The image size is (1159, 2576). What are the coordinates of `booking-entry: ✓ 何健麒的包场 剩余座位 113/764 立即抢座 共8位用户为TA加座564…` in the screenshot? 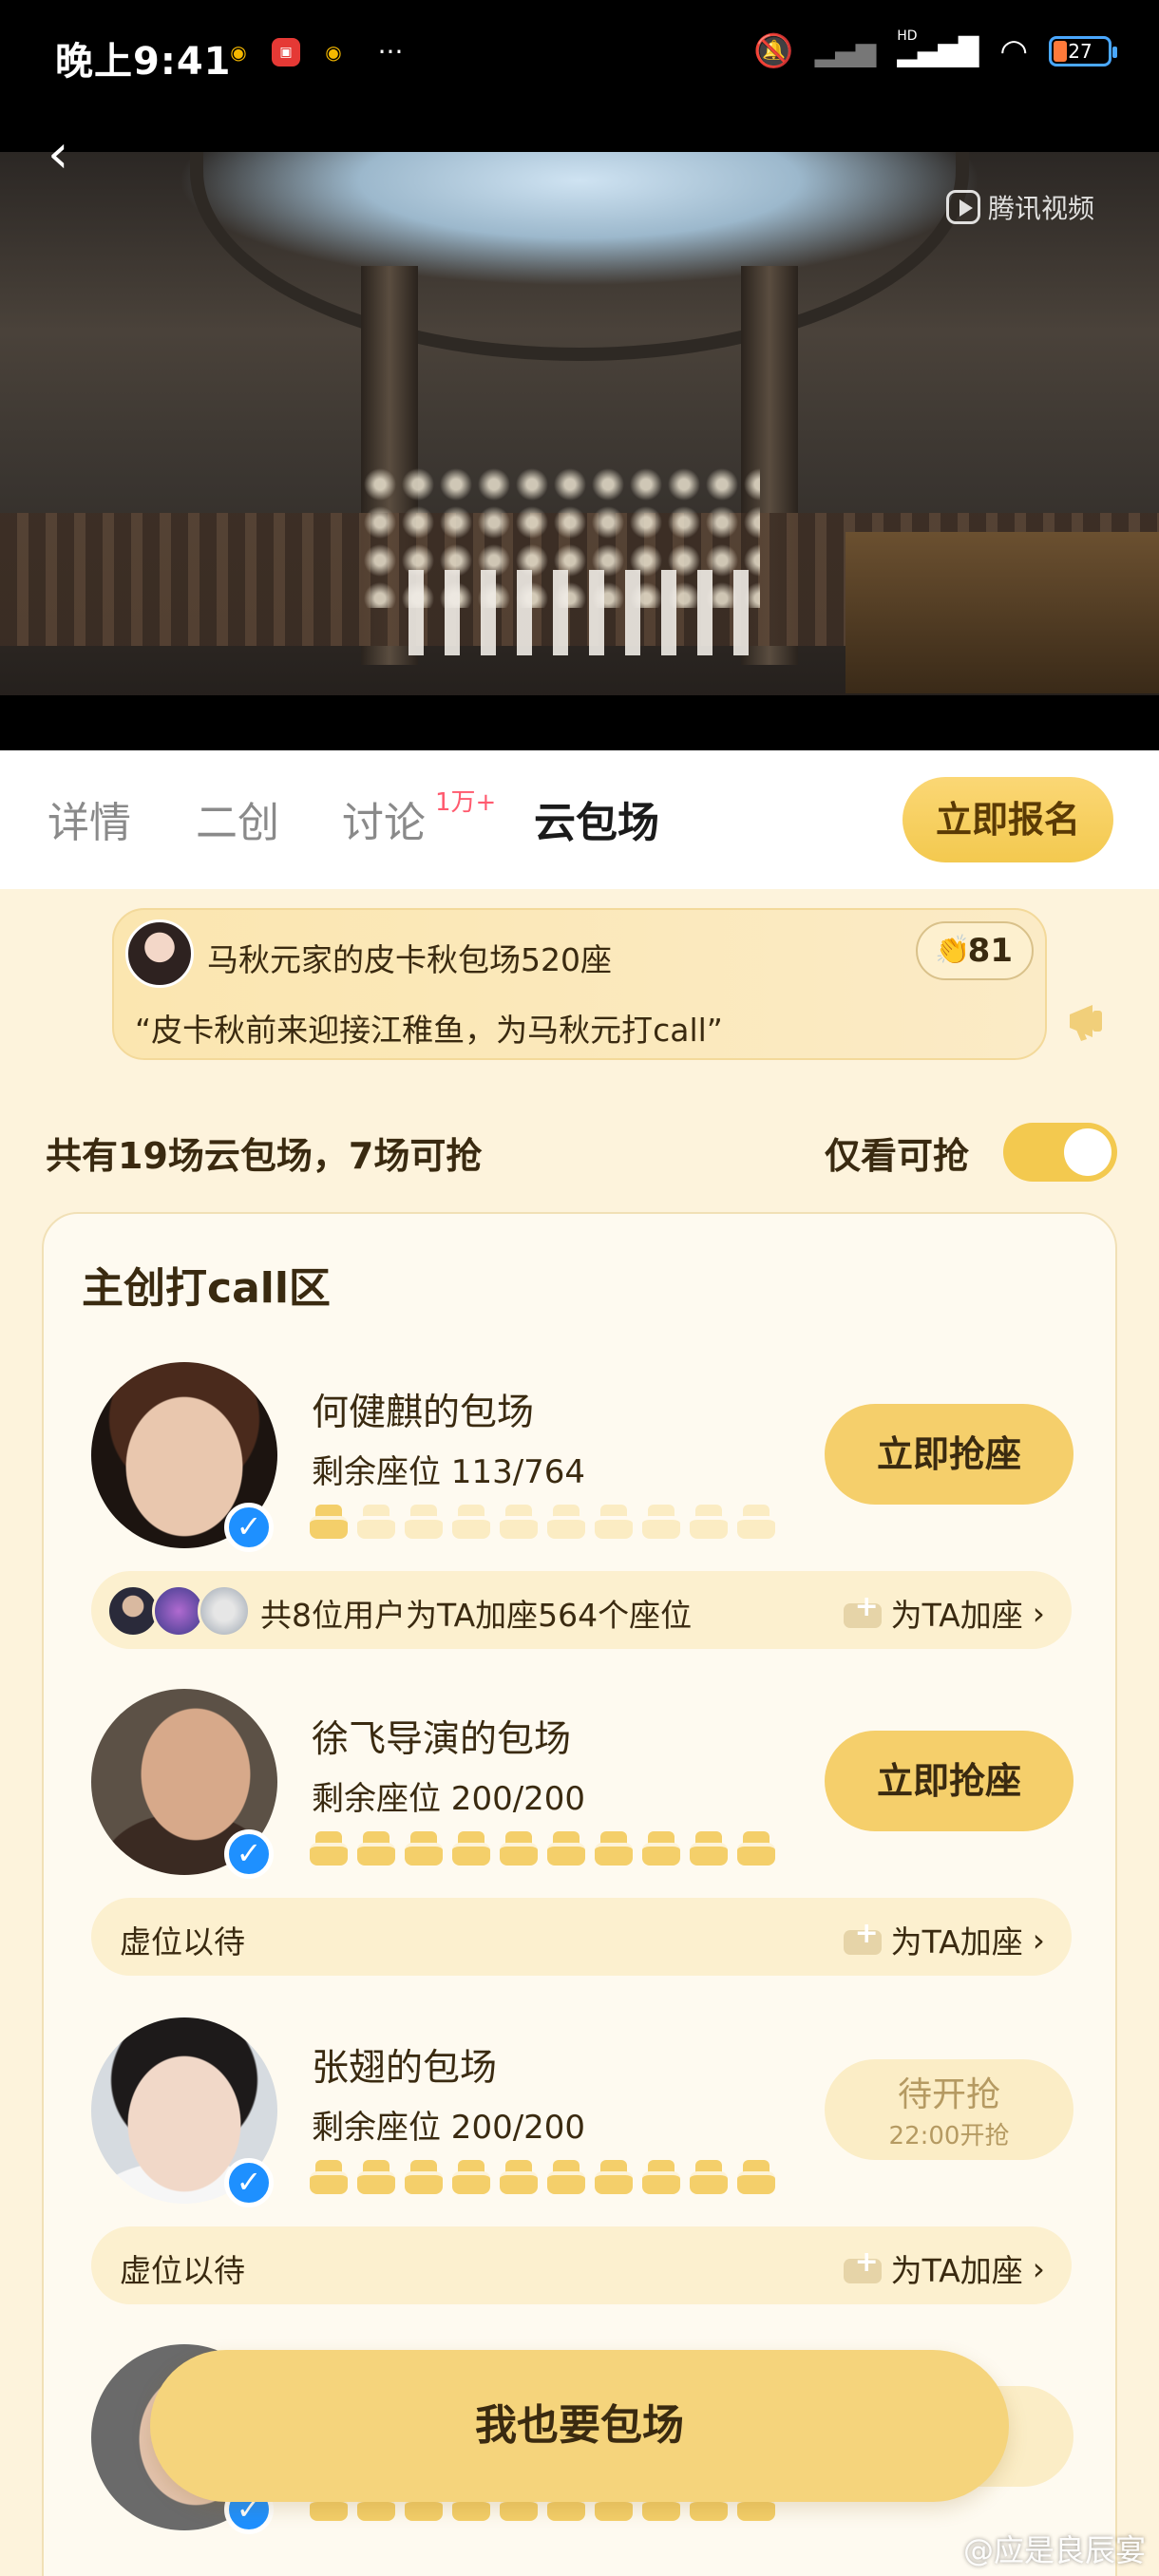 It's located at (581, 1514).